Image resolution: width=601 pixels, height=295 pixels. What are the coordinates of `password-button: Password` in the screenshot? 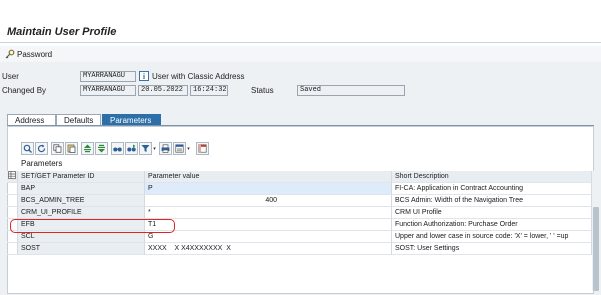 It's located at (28, 54).